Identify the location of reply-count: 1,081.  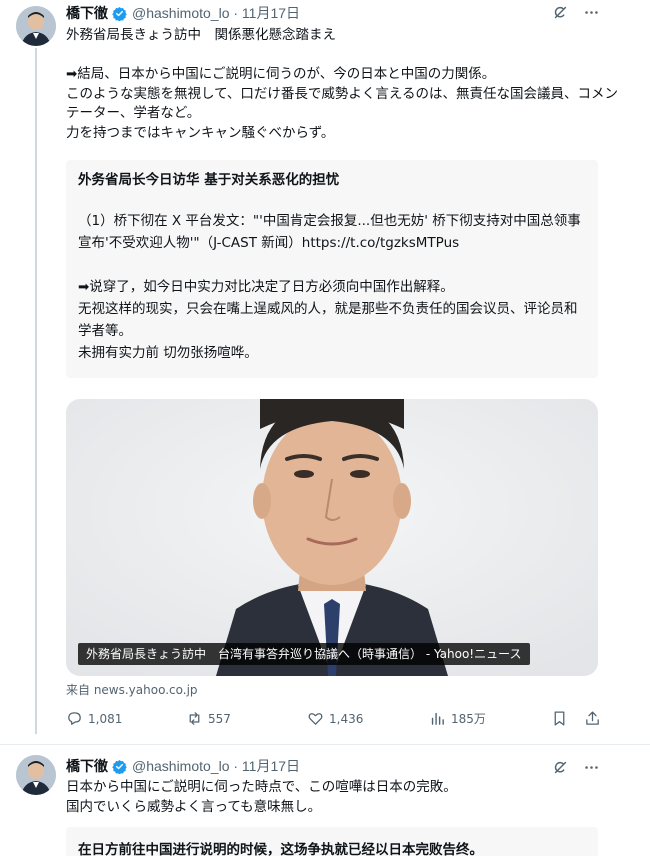
(105, 718).